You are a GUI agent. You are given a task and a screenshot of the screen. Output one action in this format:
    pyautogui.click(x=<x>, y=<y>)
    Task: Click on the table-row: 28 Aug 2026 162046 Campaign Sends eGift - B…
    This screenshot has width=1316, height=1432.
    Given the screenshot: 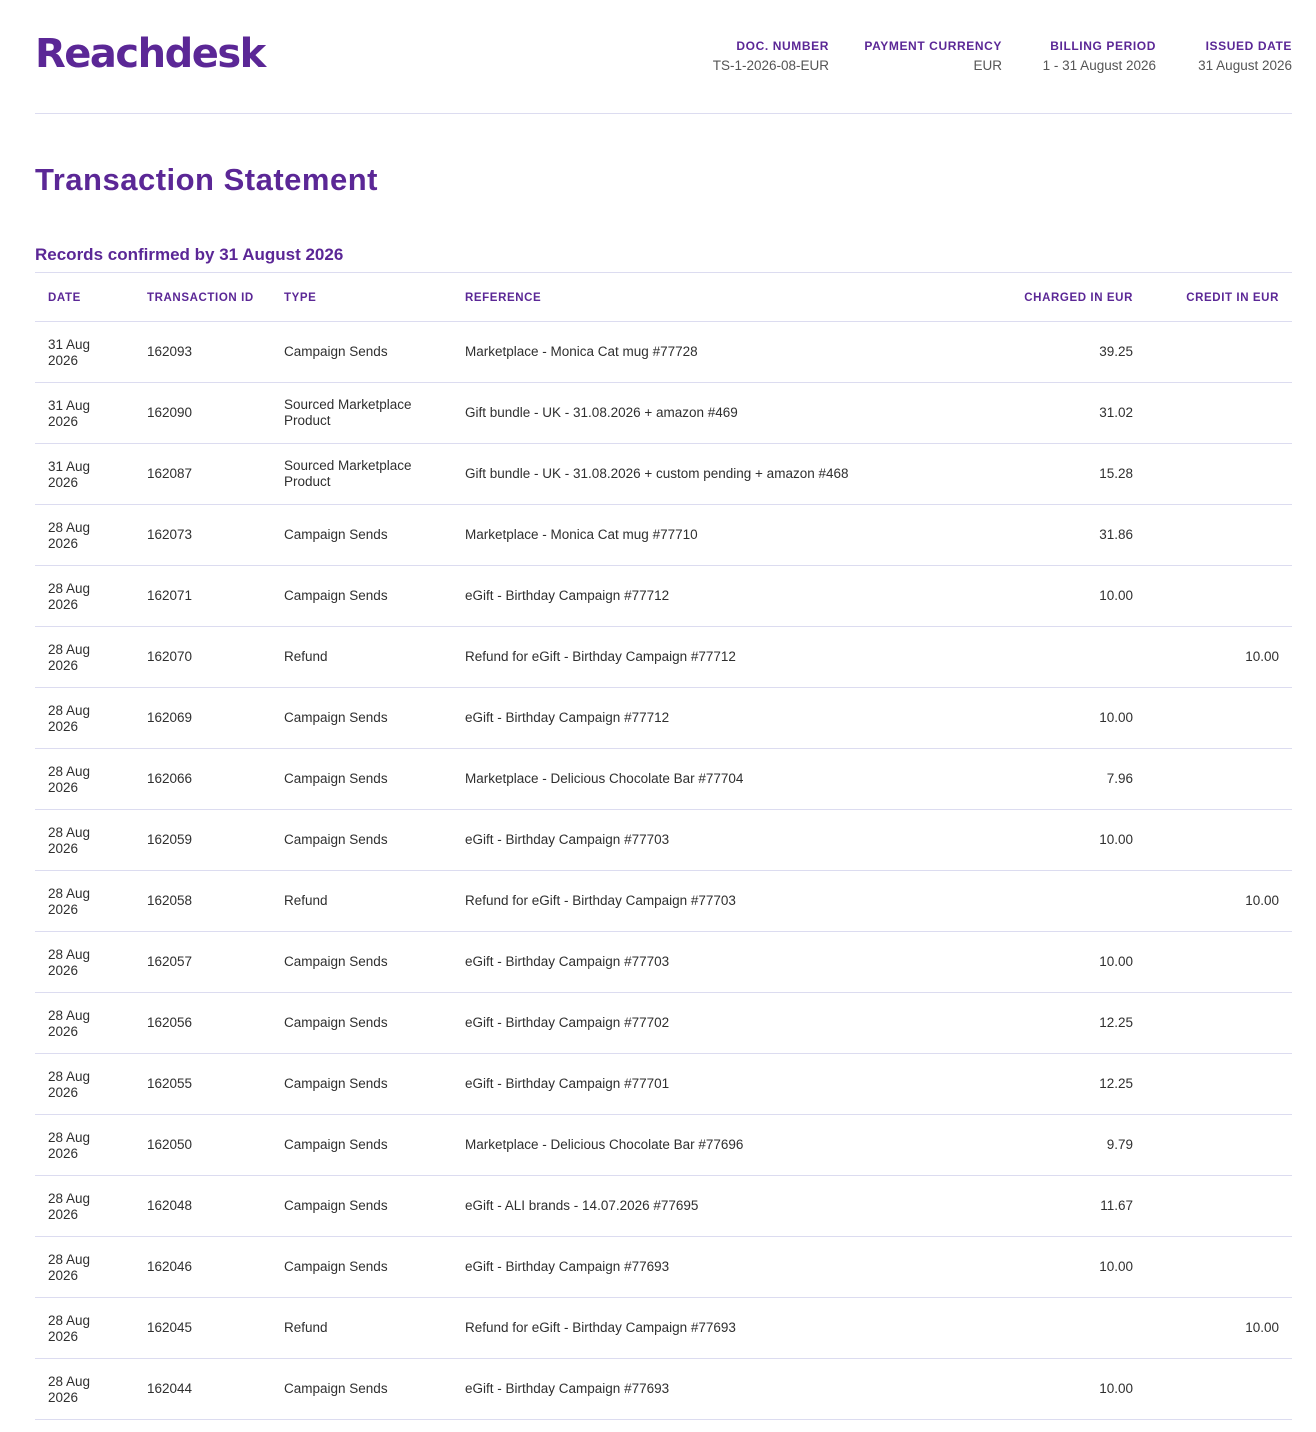 What is the action you would take?
    pyautogui.click(x=663, y=1267)
    